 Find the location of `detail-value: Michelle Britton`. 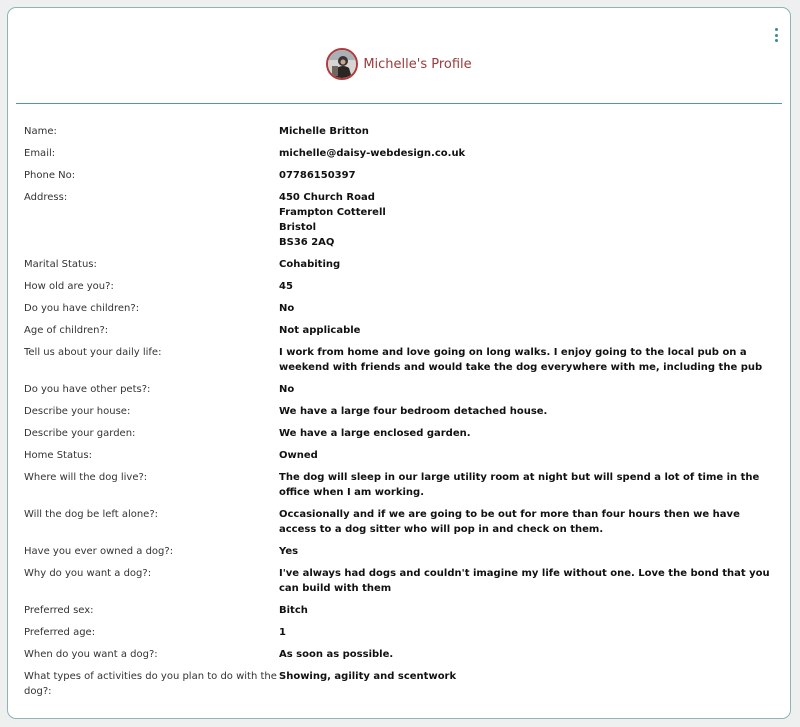

detail-value: Michelle Britton is located at coordinates (324, 131).